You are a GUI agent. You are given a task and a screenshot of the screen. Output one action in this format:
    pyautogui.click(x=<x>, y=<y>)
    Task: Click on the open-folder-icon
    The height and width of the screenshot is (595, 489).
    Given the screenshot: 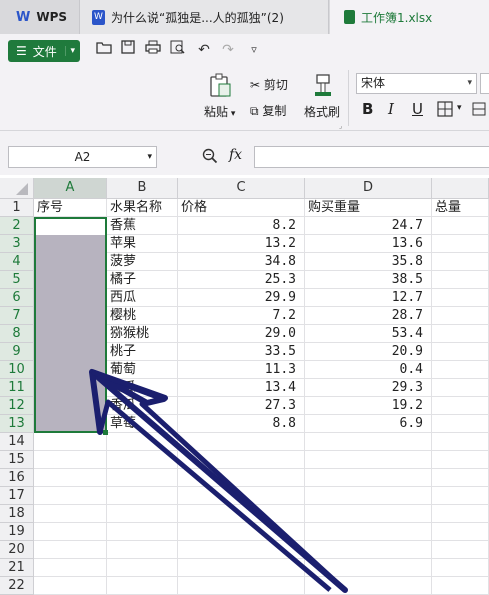 What is the action you would take?
    pyautogui.click(x=104, y=50)
    